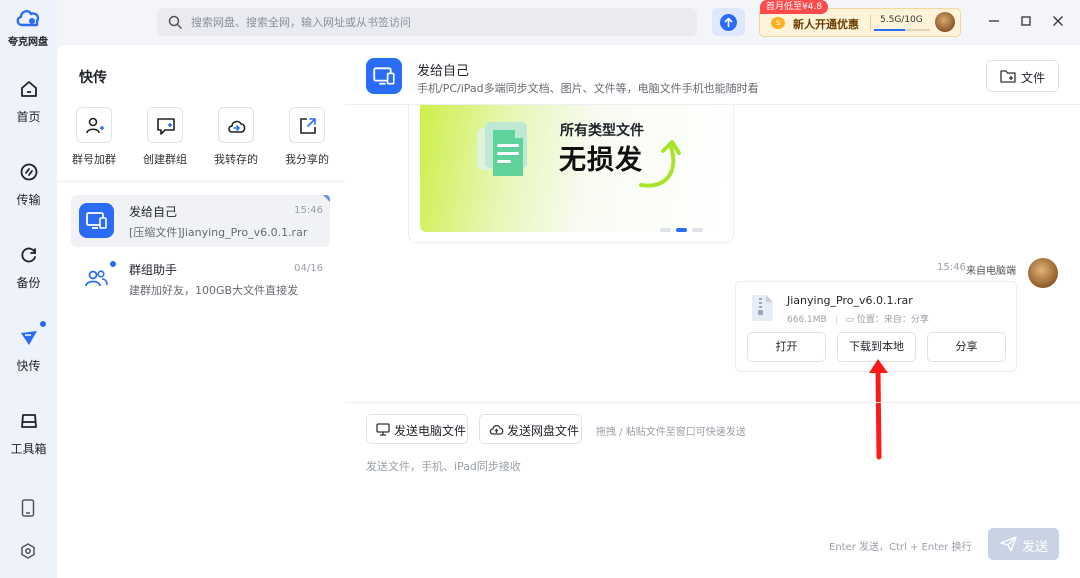 The height and width of the screenshot is (578, 1080). Describe the element at coordinates (28, 283) in the screenshot. I see `nav-label: 备份` at that location.